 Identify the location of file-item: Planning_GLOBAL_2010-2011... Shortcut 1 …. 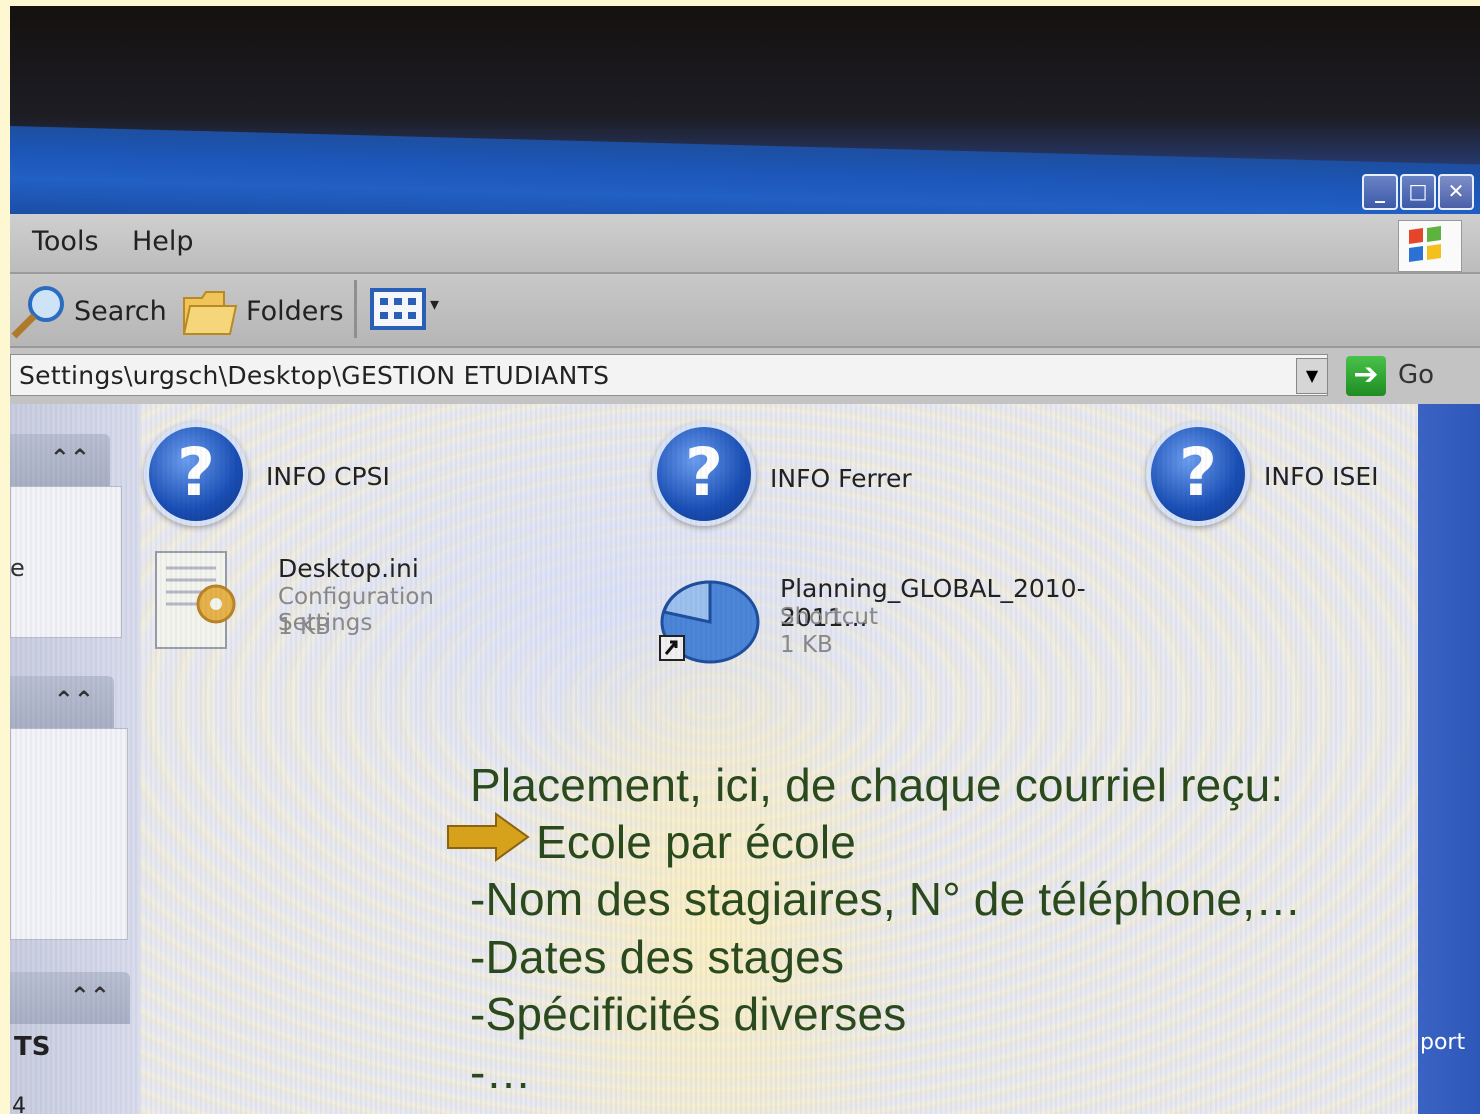
(908, 624).